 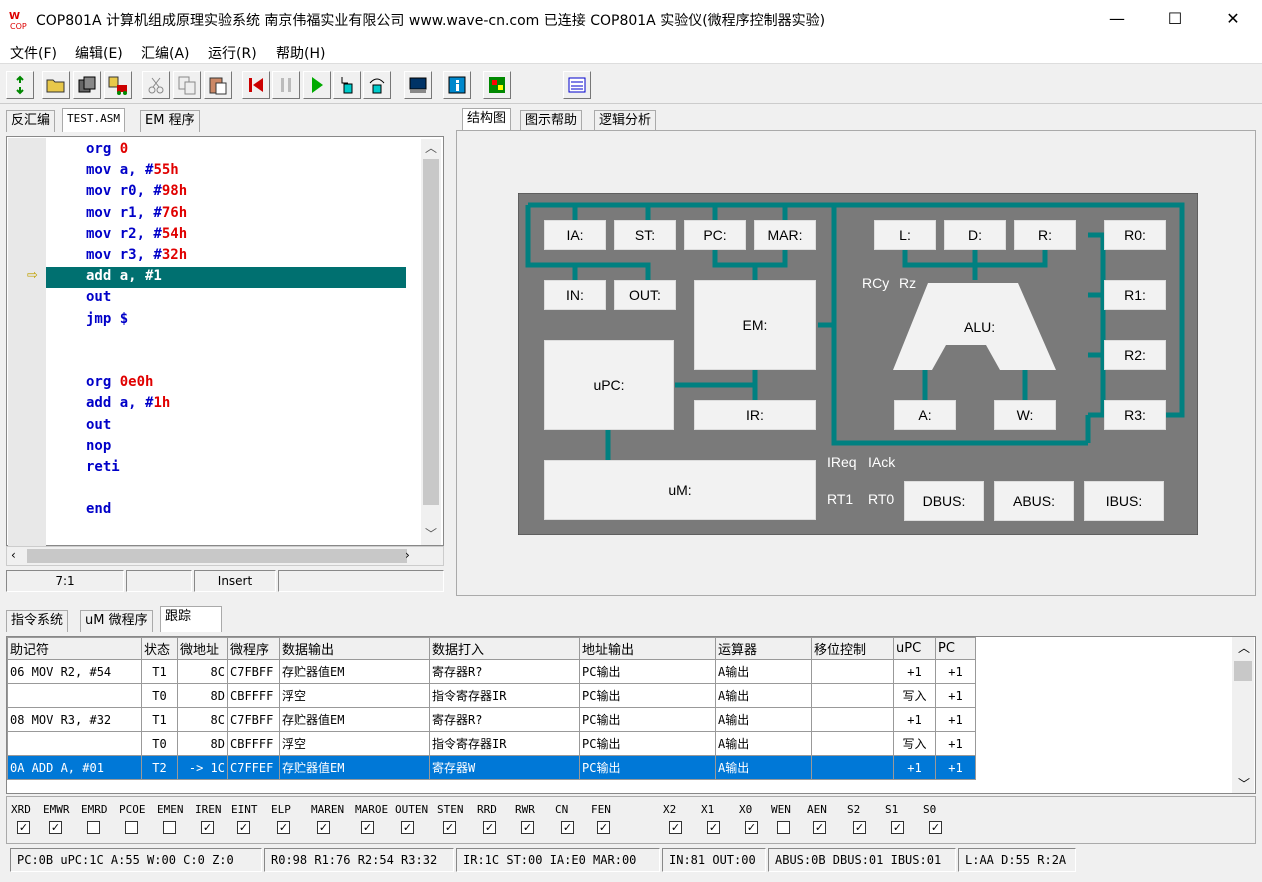 I want to click on close-button: ✕, so click(x=1233, y=19).